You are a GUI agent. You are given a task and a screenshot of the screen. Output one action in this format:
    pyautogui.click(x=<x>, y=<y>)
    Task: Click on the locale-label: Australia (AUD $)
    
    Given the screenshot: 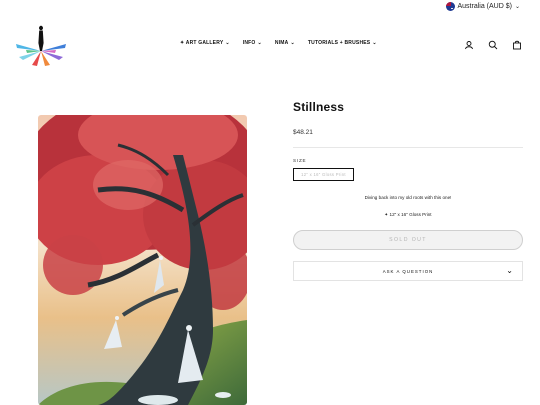 What is the action you would take?
    pyautogui.click(x=484, y=6)
    